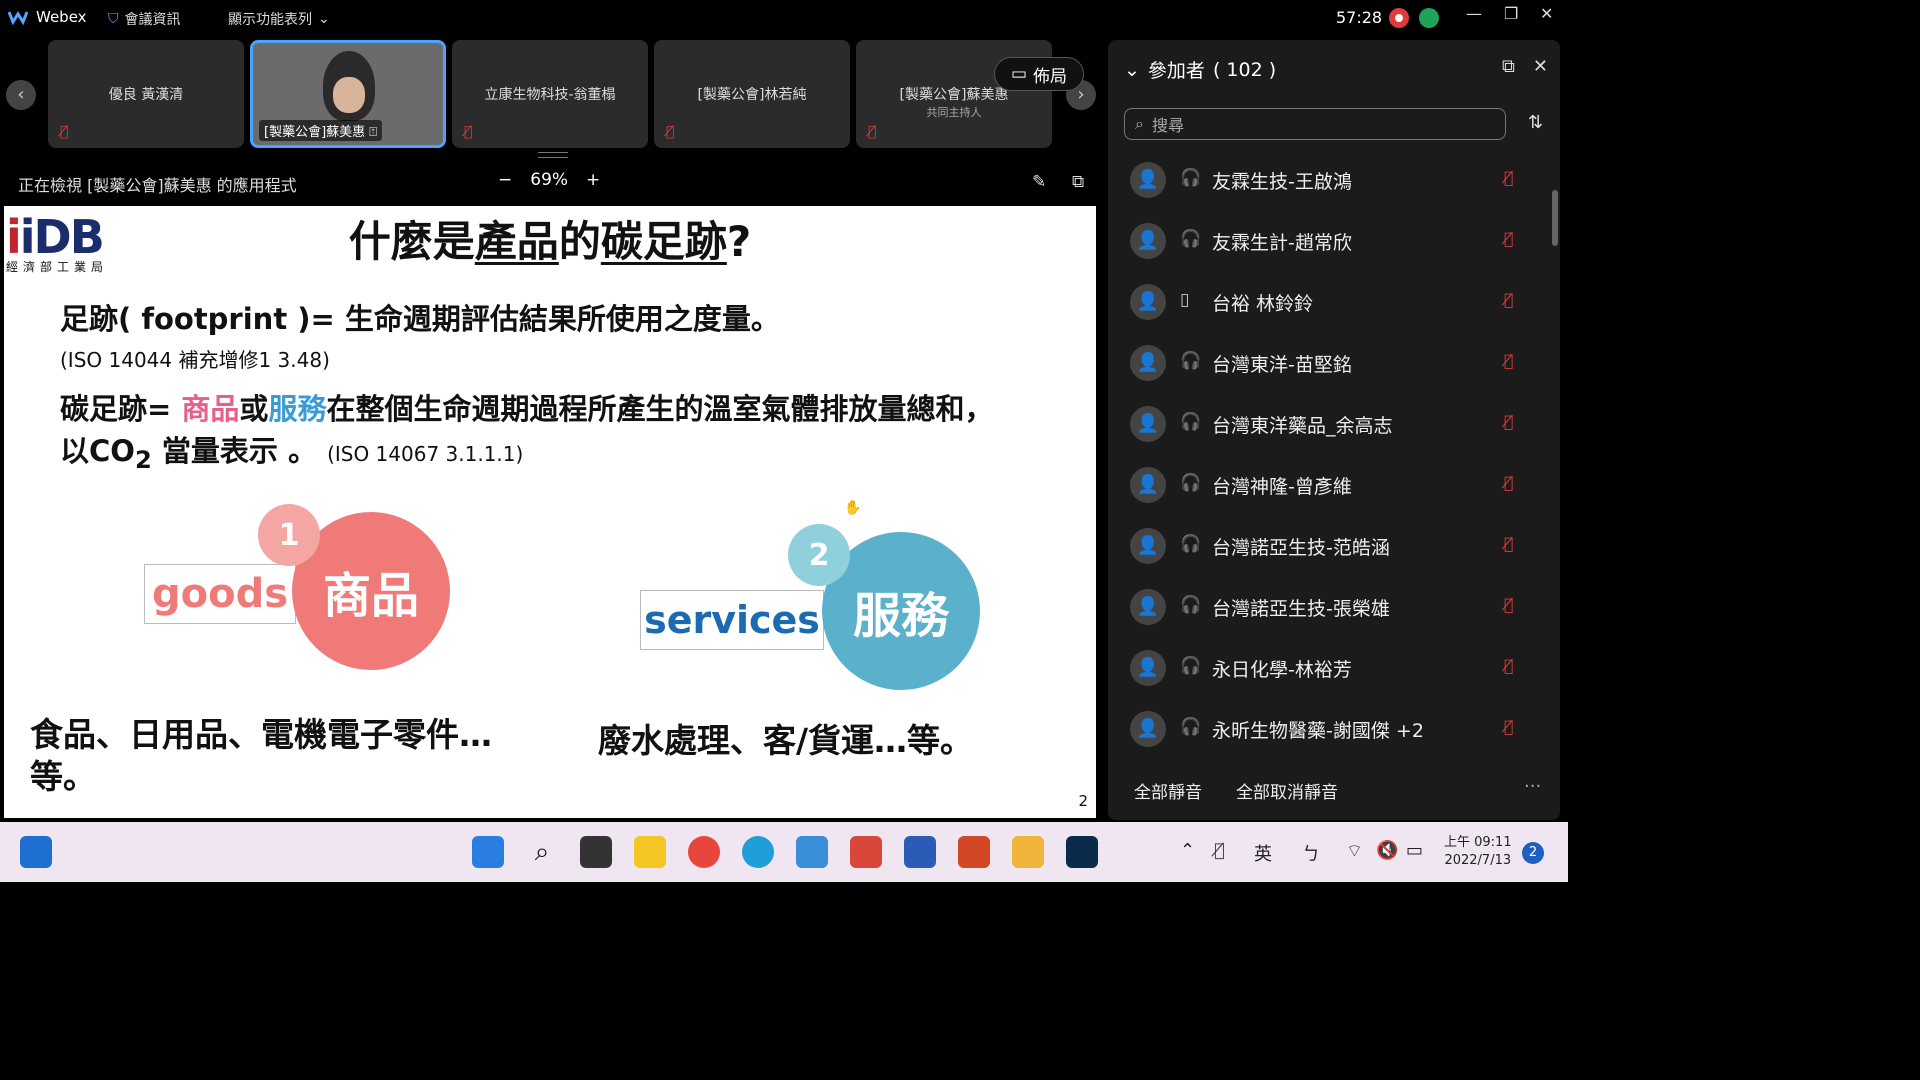 This screenshot has height=1080, width=1920. Describe the element at coordinates (1219, 850) in the screenshot. I see `mic-muted-tray-icon: 🎙̸` at that location.